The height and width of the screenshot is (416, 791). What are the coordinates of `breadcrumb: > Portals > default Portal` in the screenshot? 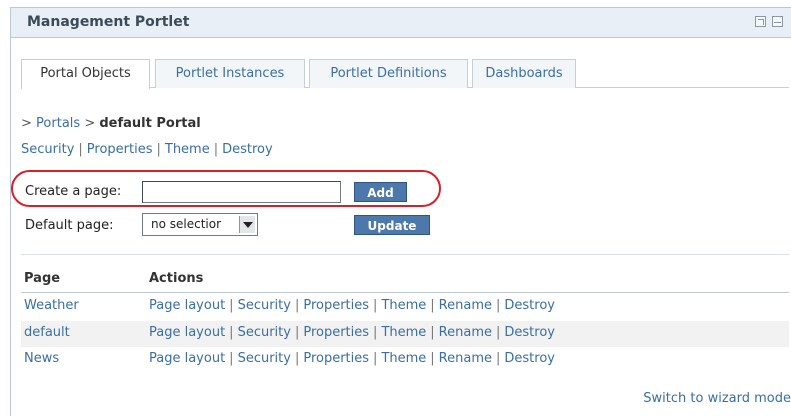 It's located at (111, 123).